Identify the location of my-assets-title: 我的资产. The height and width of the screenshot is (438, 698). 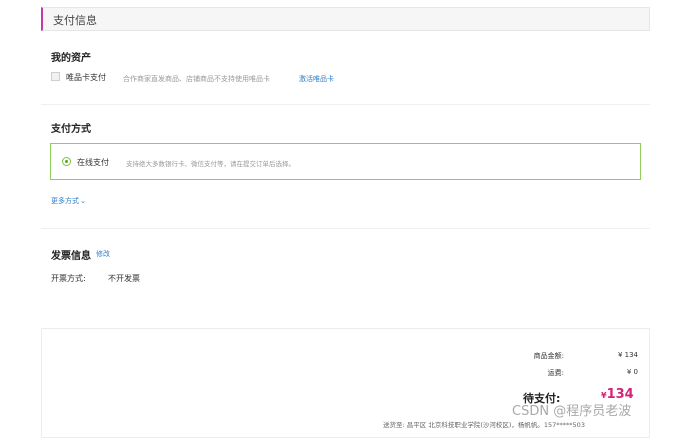
(71, 58).